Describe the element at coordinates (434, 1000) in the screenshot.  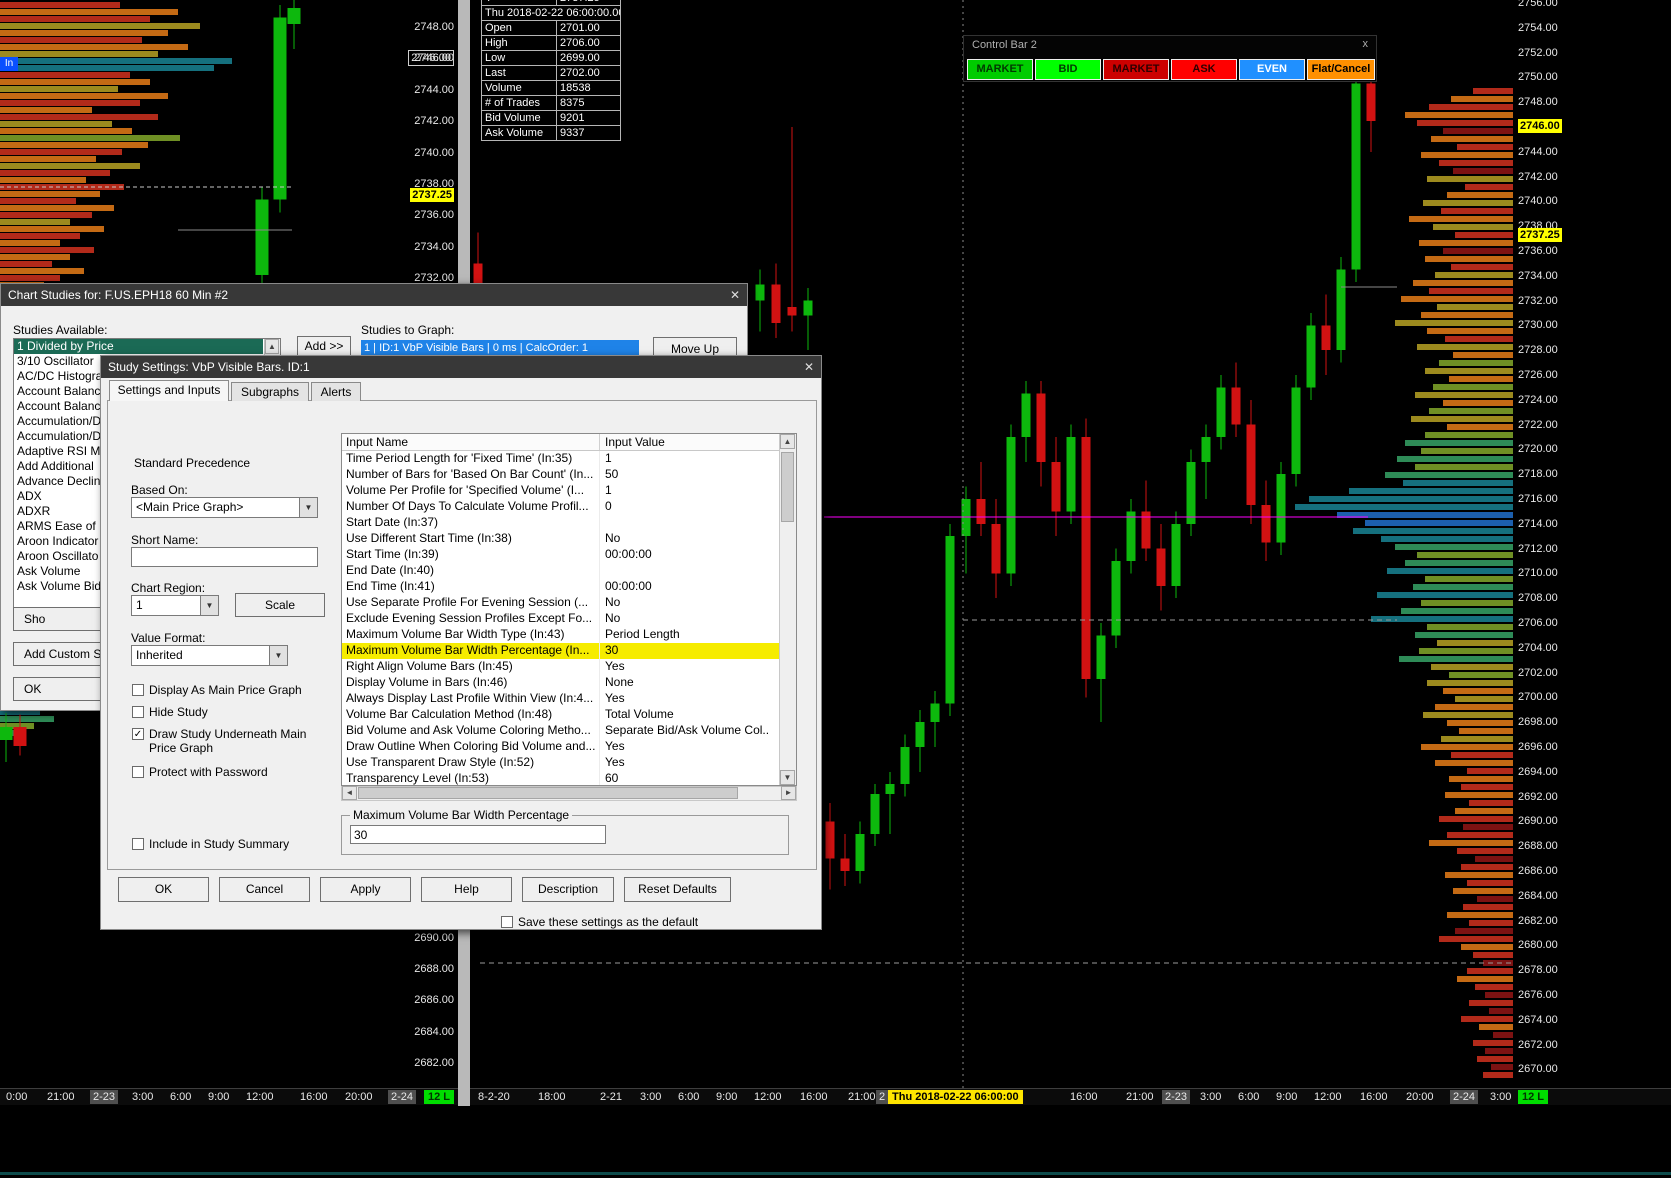
I see `price-label: 2686.00` at that location.